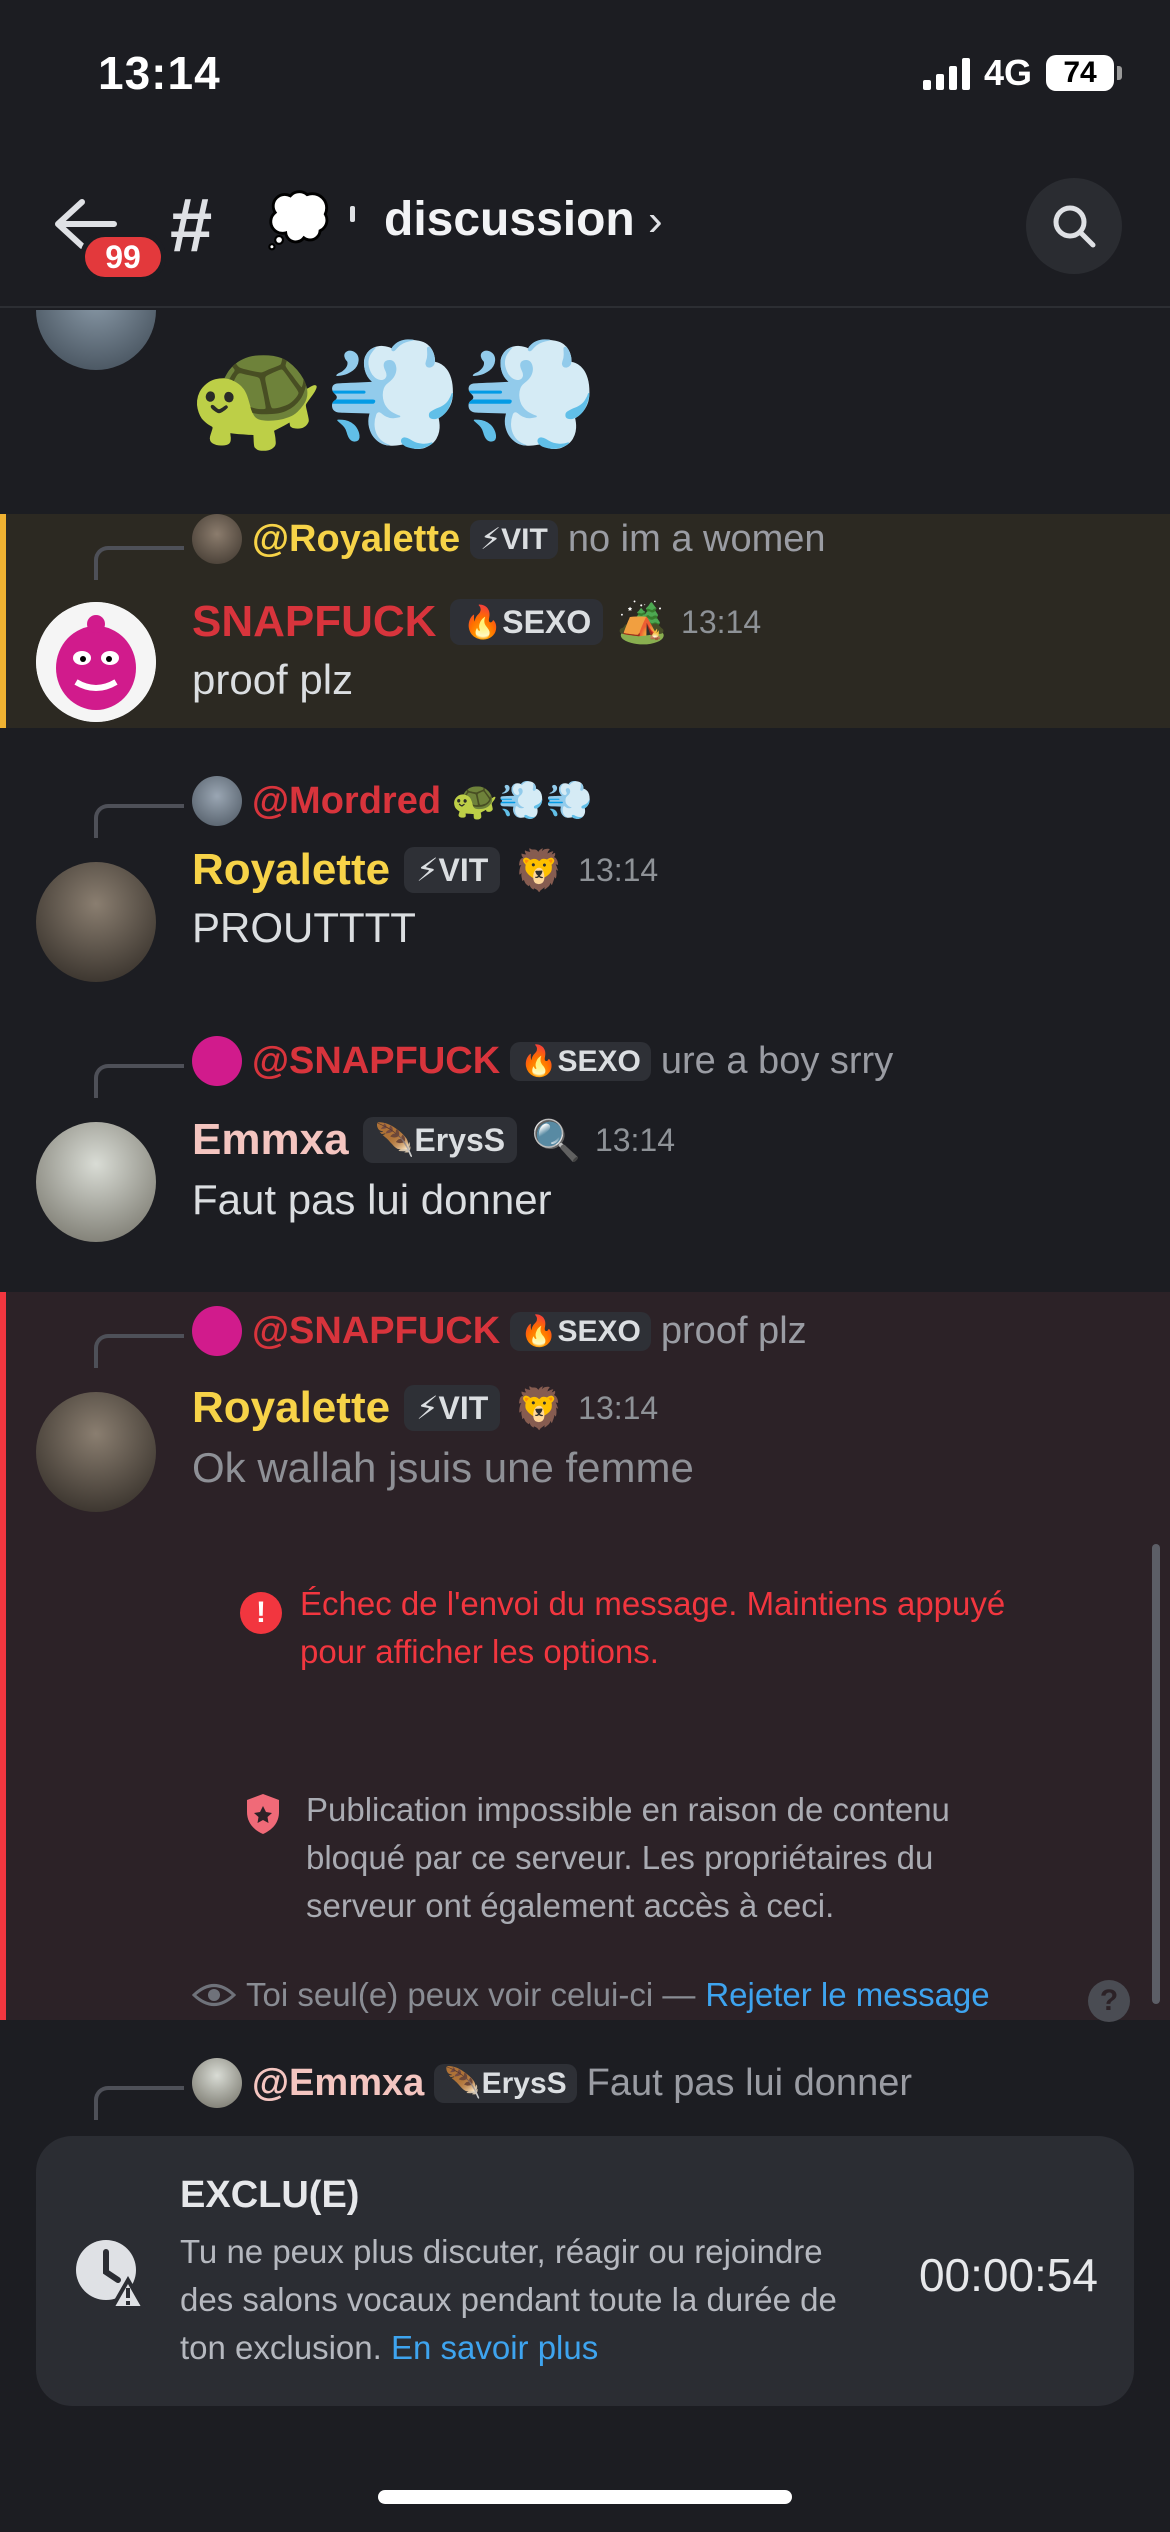 This screenshot has width=1170, height=2532. I want to click on reply-author: @Mordred, so click(346, 801).